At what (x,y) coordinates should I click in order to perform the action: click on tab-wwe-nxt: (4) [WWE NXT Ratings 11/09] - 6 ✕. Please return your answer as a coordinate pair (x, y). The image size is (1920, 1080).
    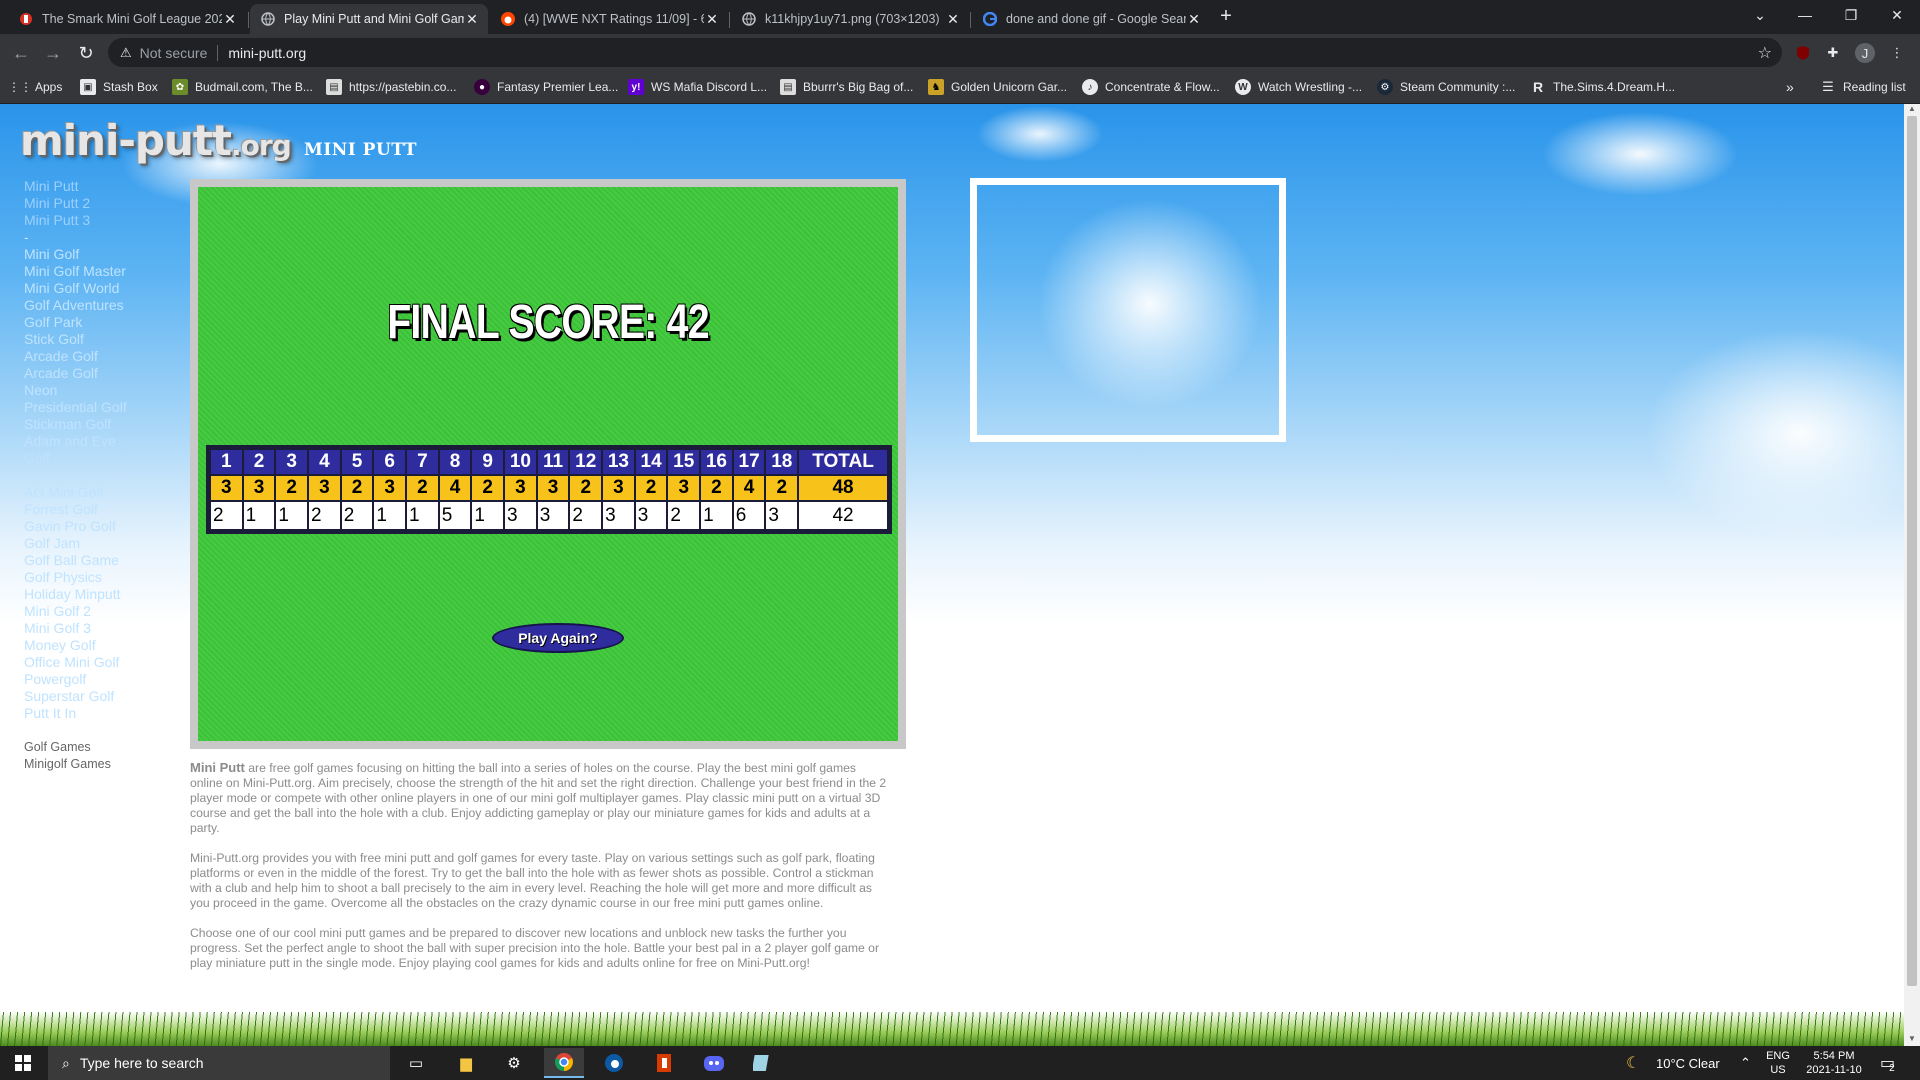
    Looking at the image, I should click on (609, 19).